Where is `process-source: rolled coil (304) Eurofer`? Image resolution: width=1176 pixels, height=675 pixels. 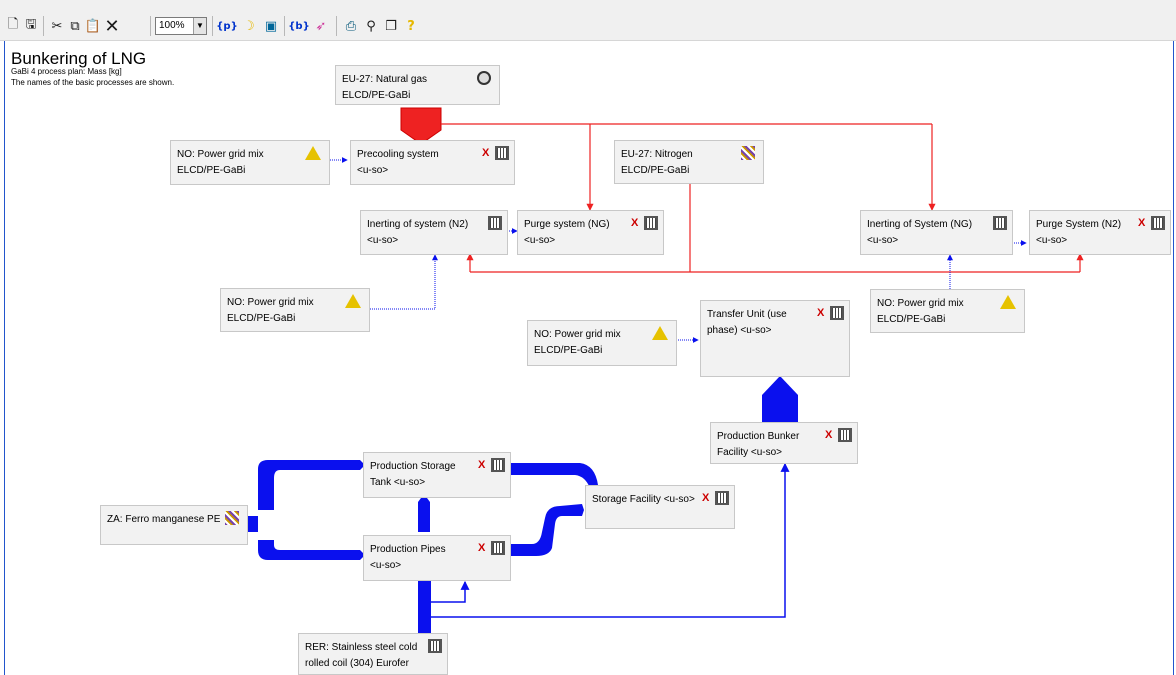 process-source: rolled coil (304) Eurofer is located at coordinates (357, 663).